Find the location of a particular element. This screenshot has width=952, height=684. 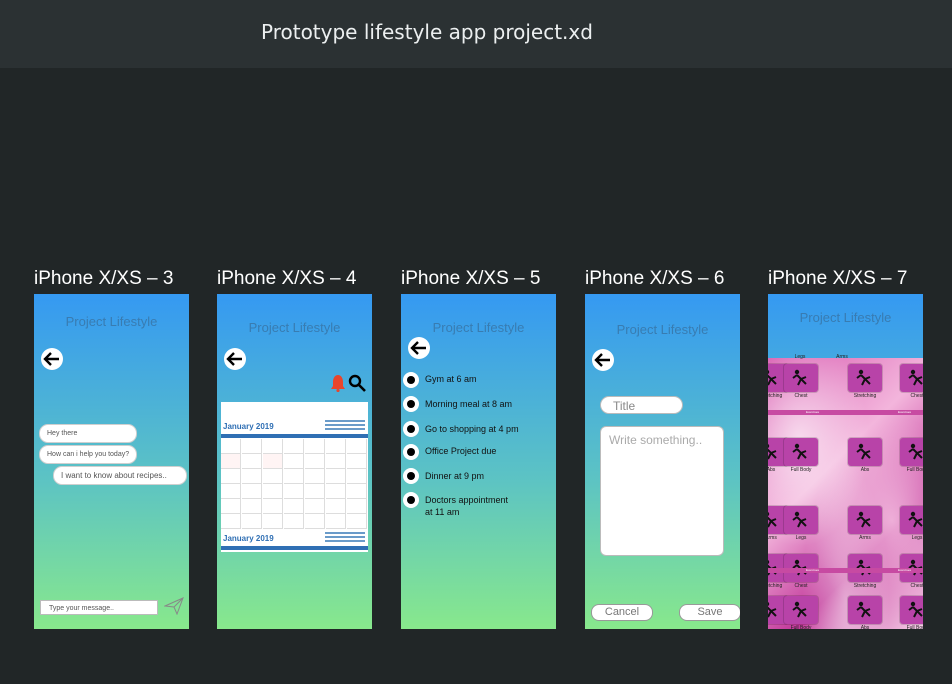

send-icon is located at coordinates (174, 606).